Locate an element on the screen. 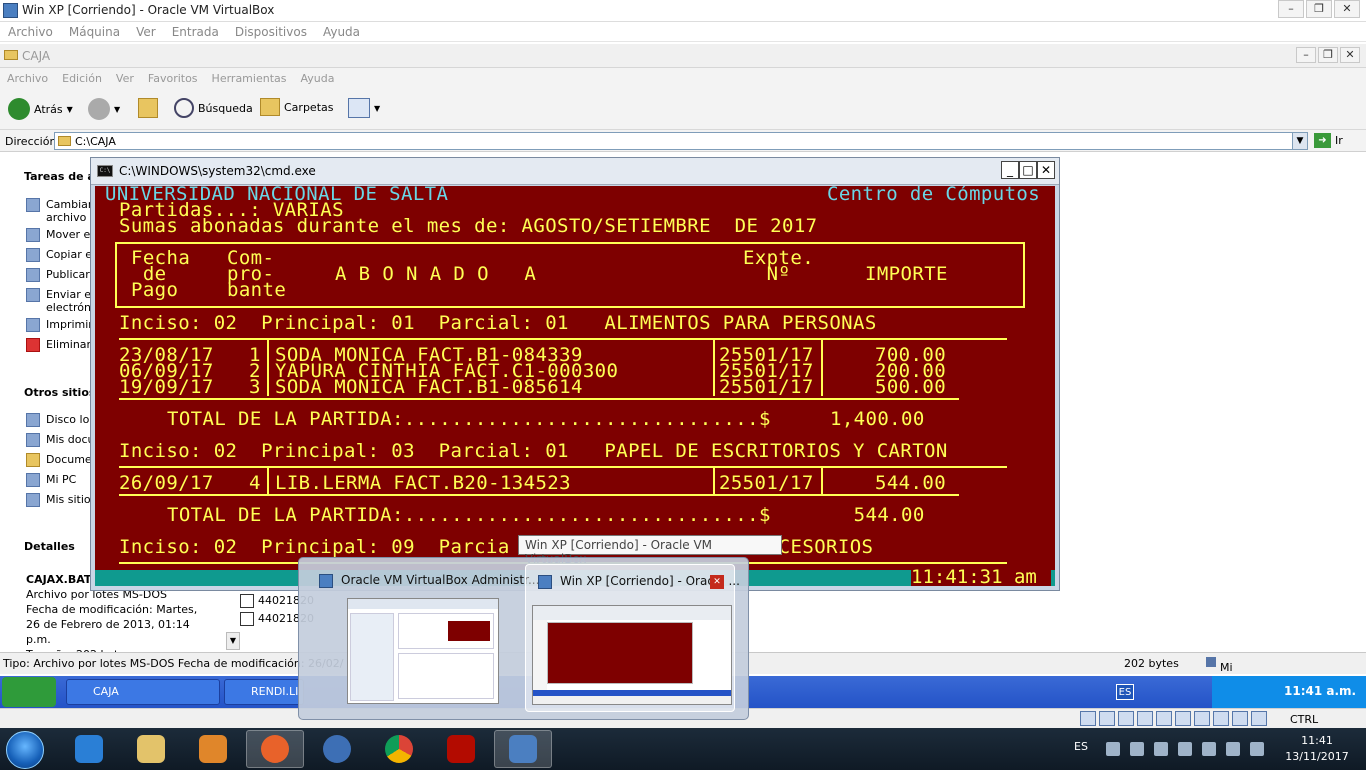 This screenshot has height=770, width=1366. win7-language-indicator: ES is located at coordinates (1081, 746).